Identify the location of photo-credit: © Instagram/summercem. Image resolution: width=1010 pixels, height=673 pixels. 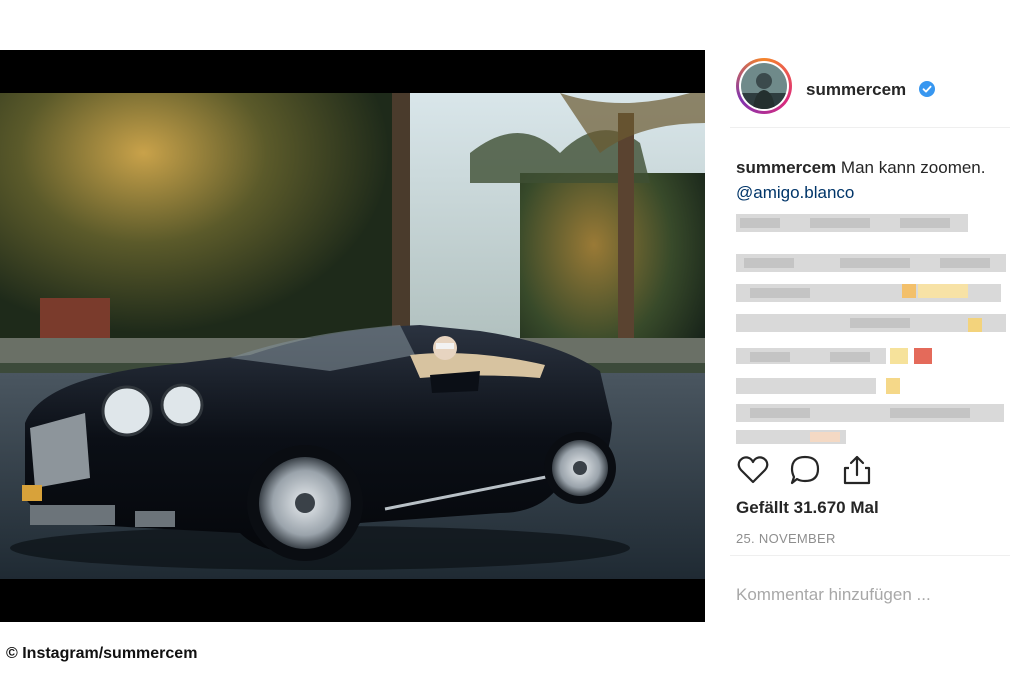
(102, 653).